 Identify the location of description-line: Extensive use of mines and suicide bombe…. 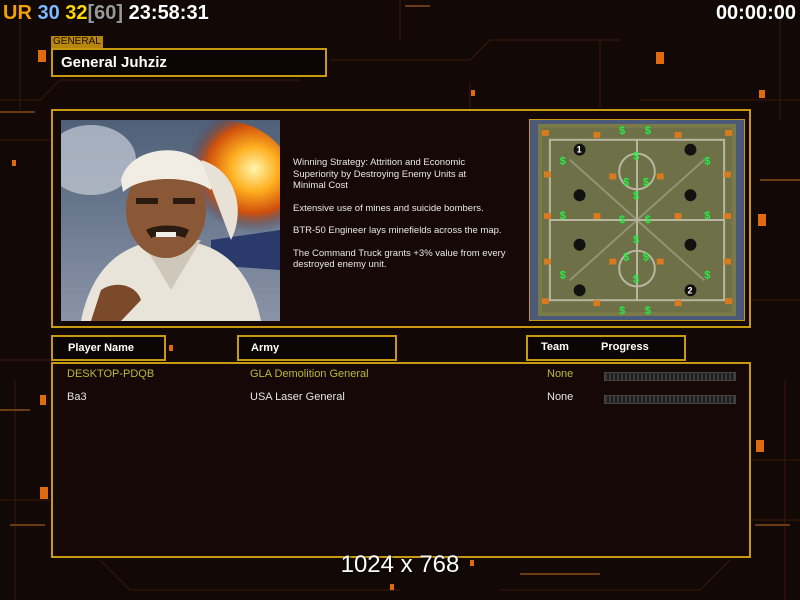
(388, 208).